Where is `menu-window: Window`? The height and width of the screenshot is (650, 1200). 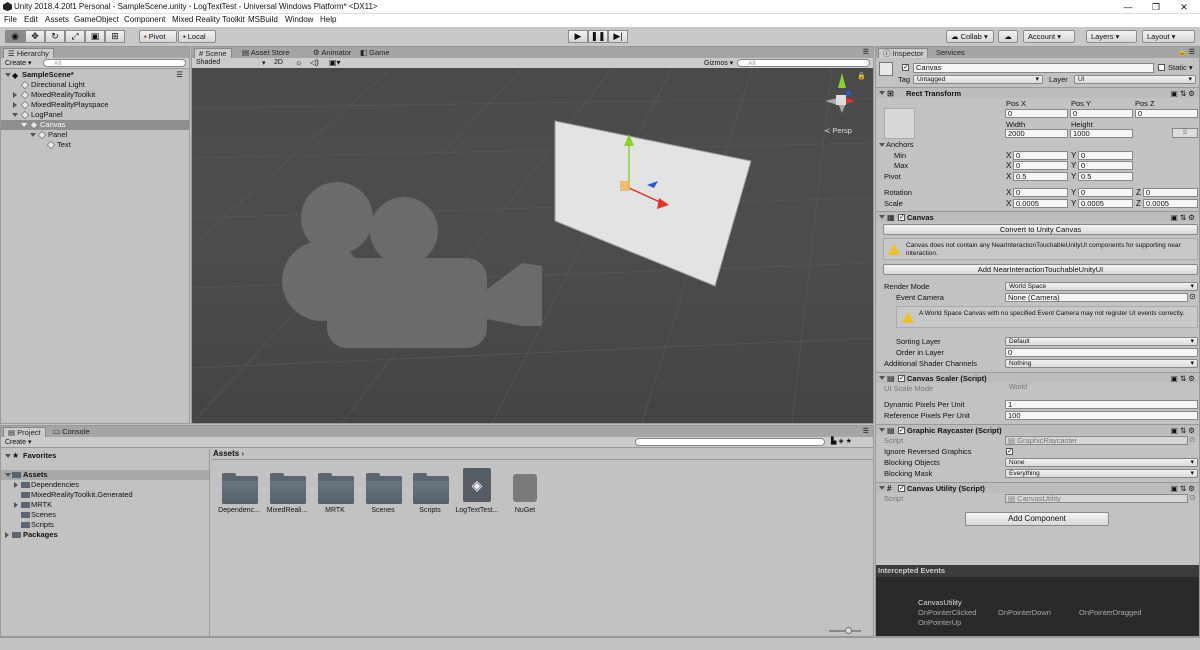
menu-window: Window is located at coordinates (299, 19).